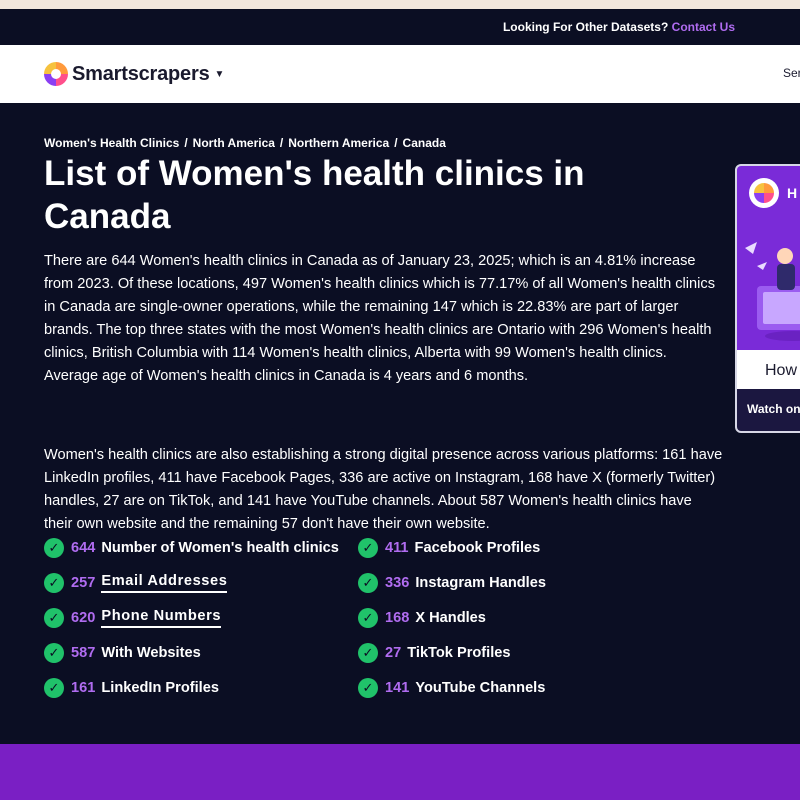 The width and height of the screenshot is (800, 800). I want to click on video-card-subtitle: How, so click(781, 370).